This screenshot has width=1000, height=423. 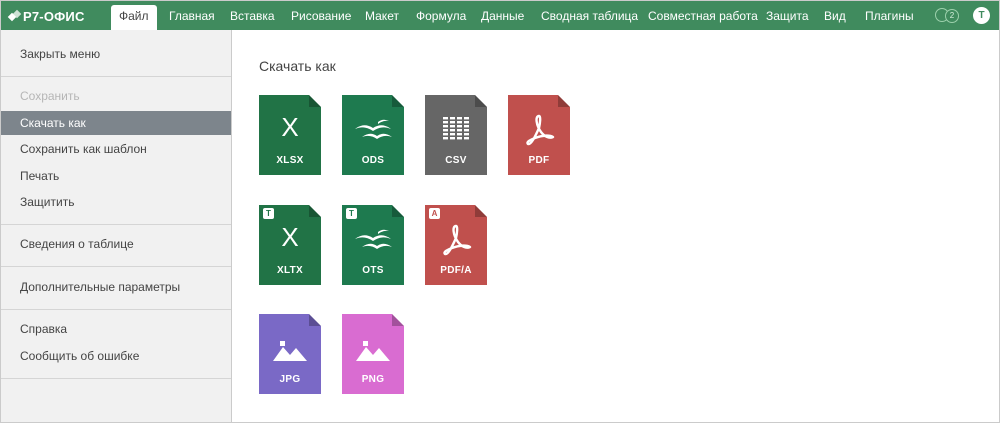 What do you see at coordinates (952, 16) in the screenshot?
I see `coediting-count: 2` at bounding box center [952, 16].